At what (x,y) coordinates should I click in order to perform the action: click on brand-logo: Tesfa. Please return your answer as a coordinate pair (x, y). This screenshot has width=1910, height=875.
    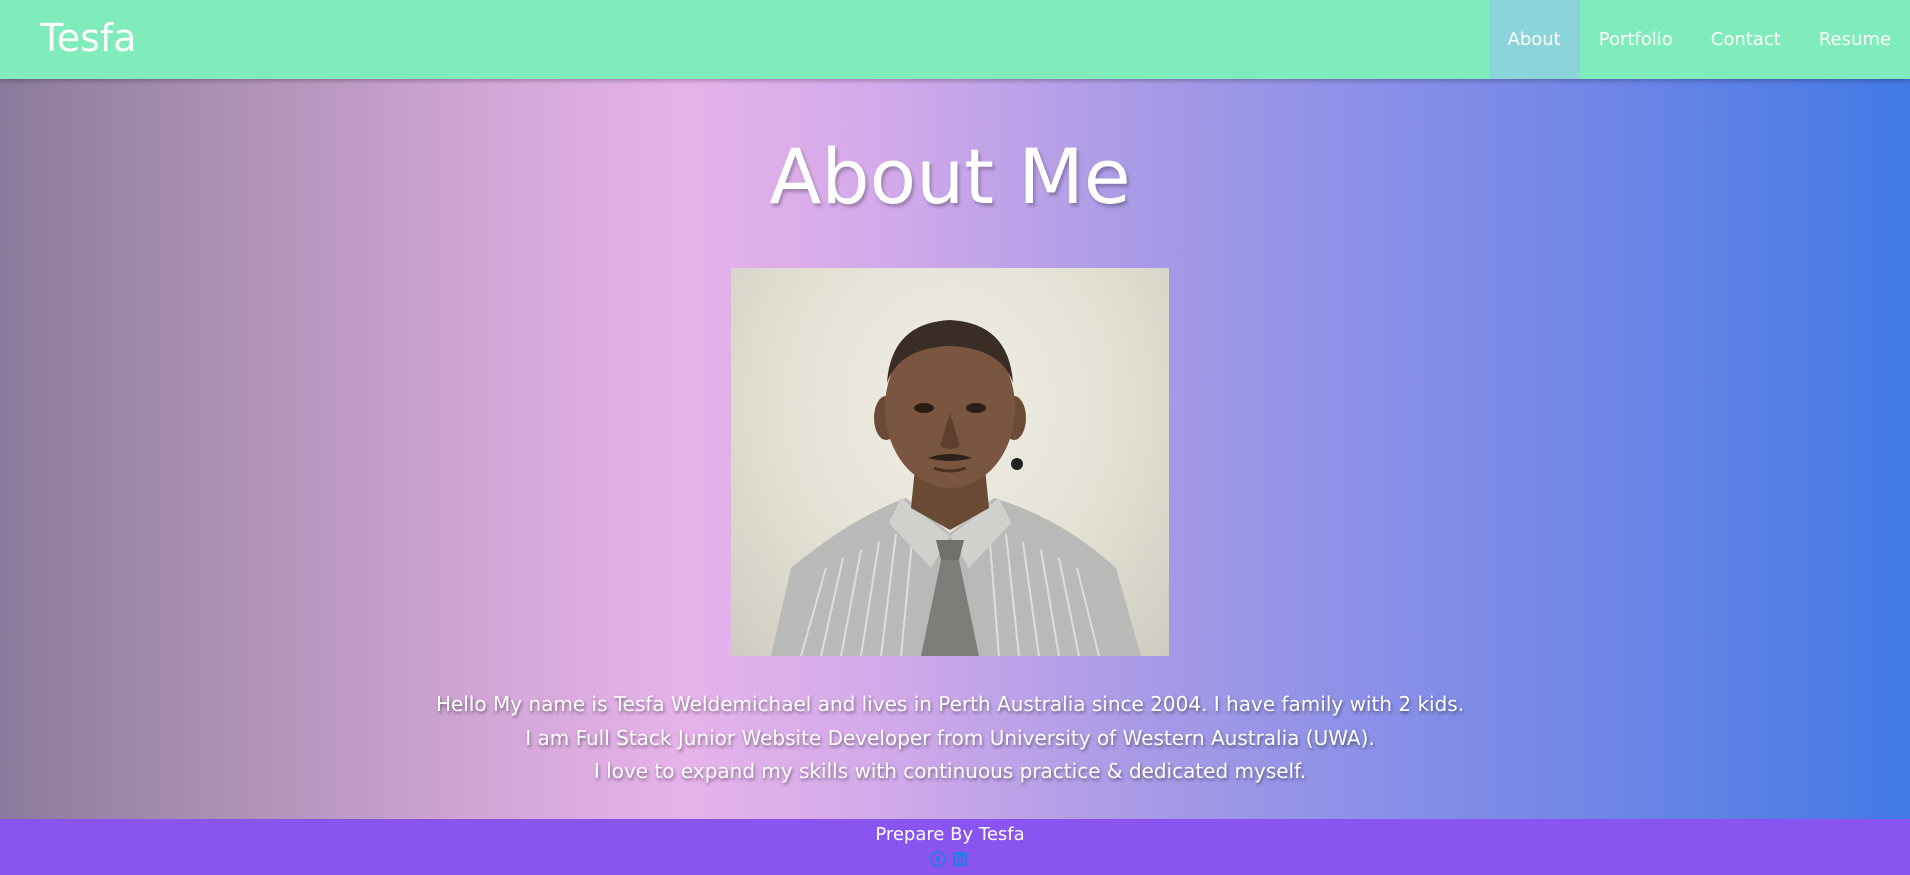
    Looking at the image, I should click on (88, 38).